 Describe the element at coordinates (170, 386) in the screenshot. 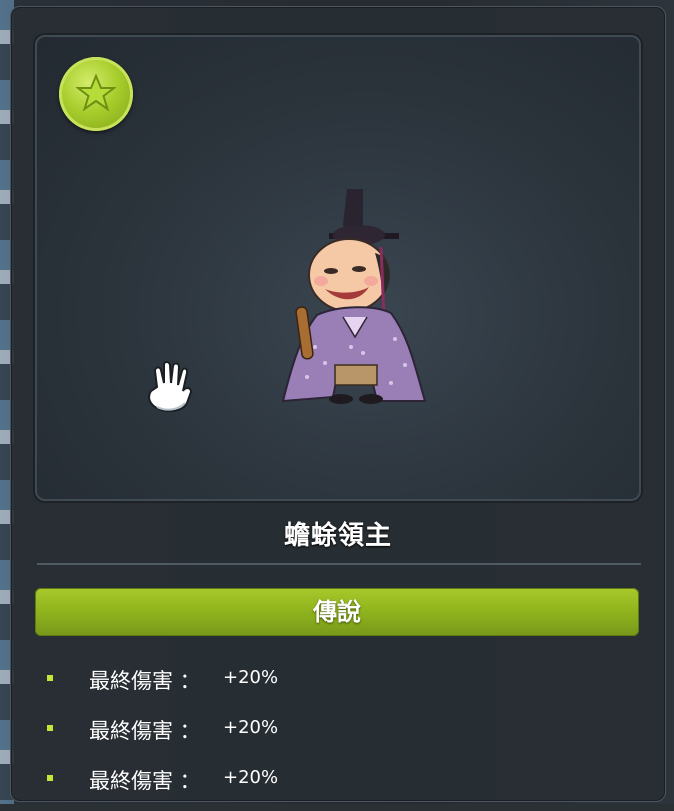

I see `glove-cursor-icon` at that location.